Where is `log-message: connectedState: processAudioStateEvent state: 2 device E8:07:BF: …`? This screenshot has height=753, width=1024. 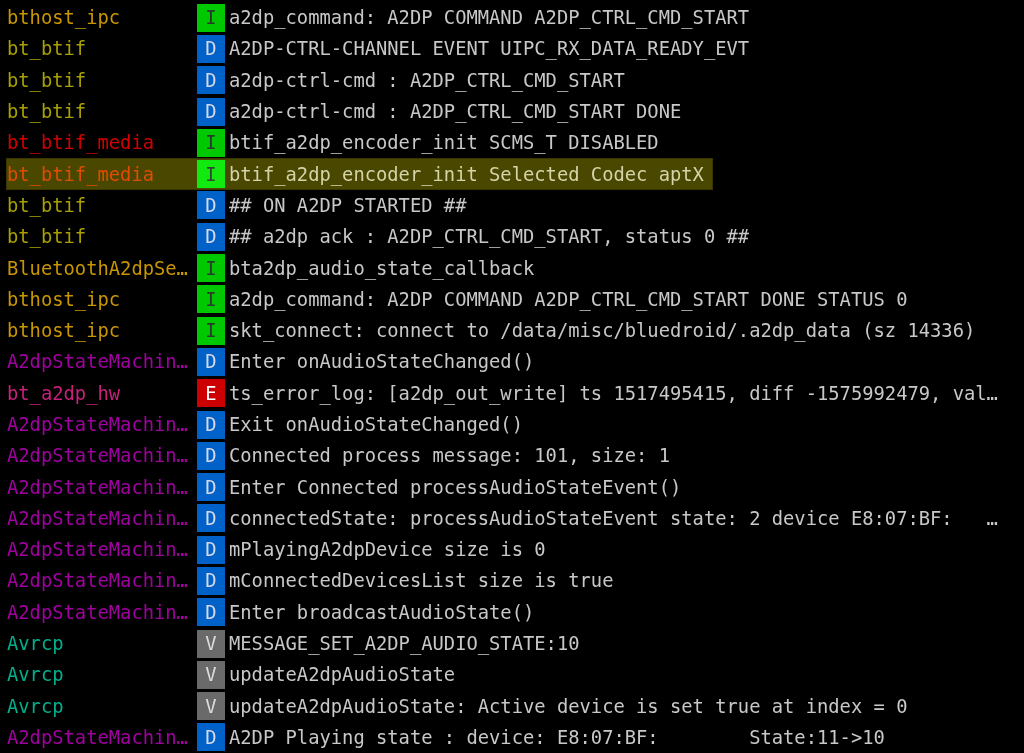
log-message: connectedState: processAudioStateEvent state: 2 device E8:07:BF: … is located at coordinates (613, 518).